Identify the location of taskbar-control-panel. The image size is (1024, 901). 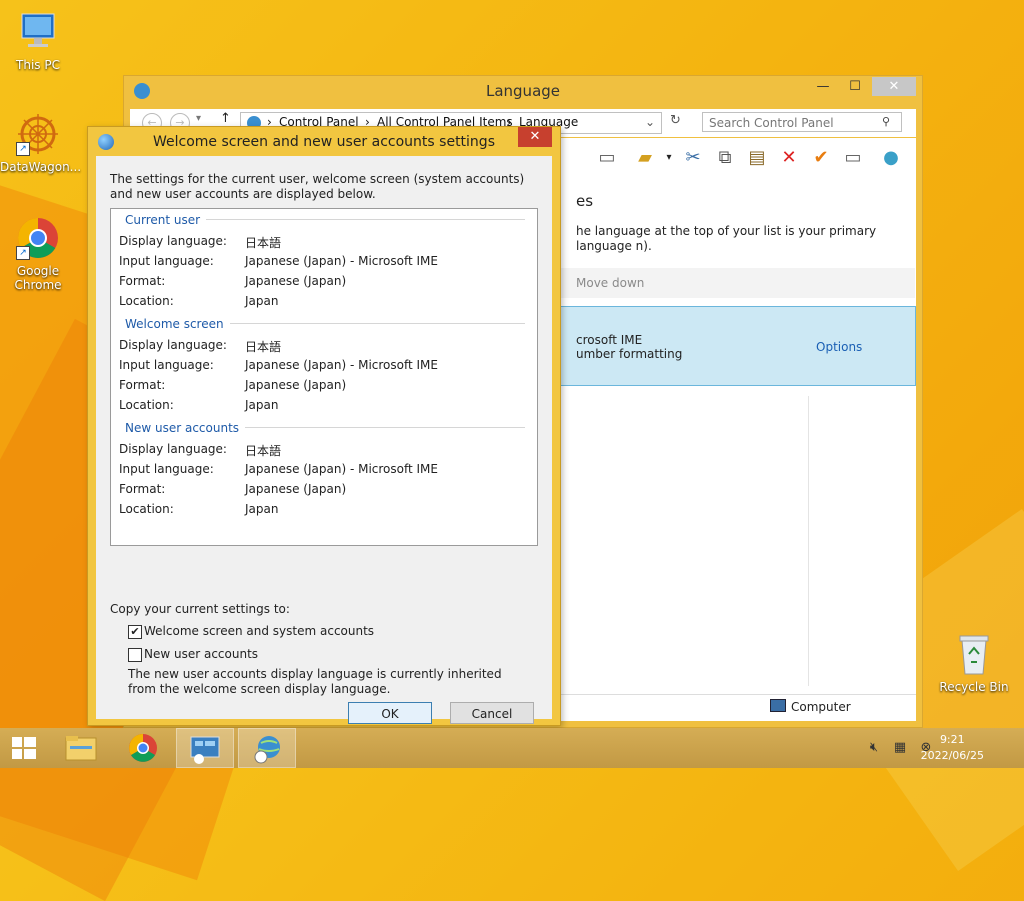
(205, 748).